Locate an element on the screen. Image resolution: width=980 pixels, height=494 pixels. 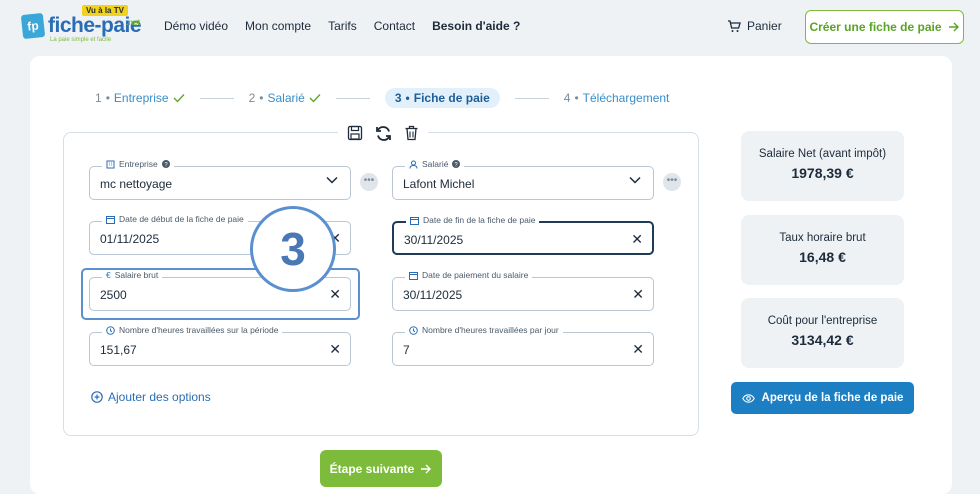
heures-periode-value: 151,67 is located at coordinates (118, 350).